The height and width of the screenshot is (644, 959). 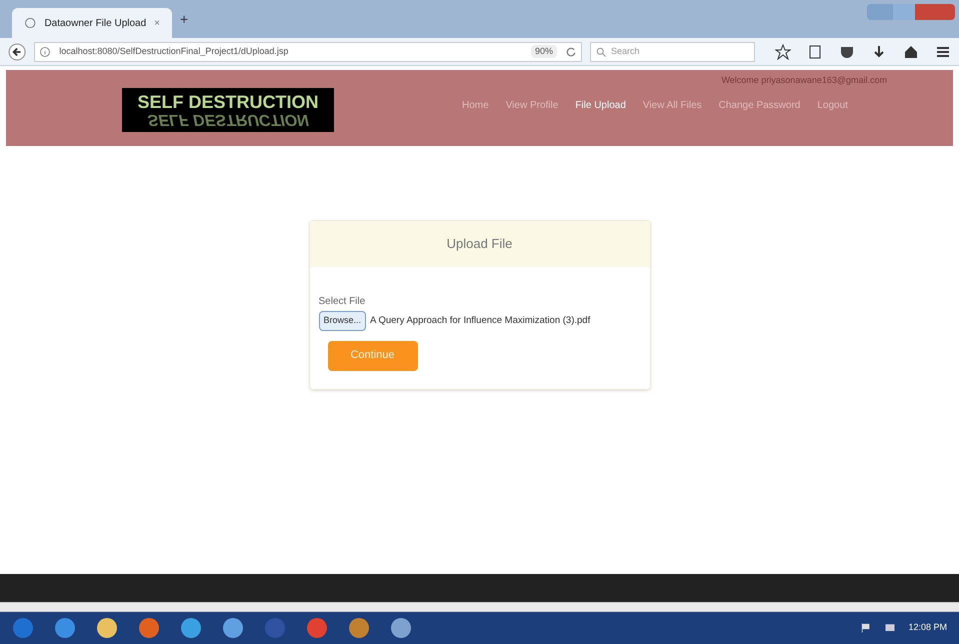 I want to click on clock: 12:08 PM, so click(x=927, y=627).